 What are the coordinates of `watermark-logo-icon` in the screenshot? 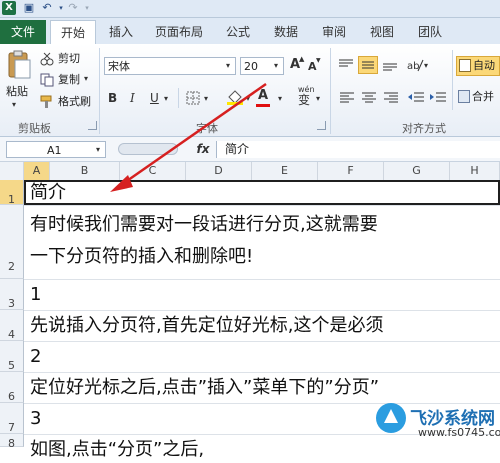 It's located at (391, 418).